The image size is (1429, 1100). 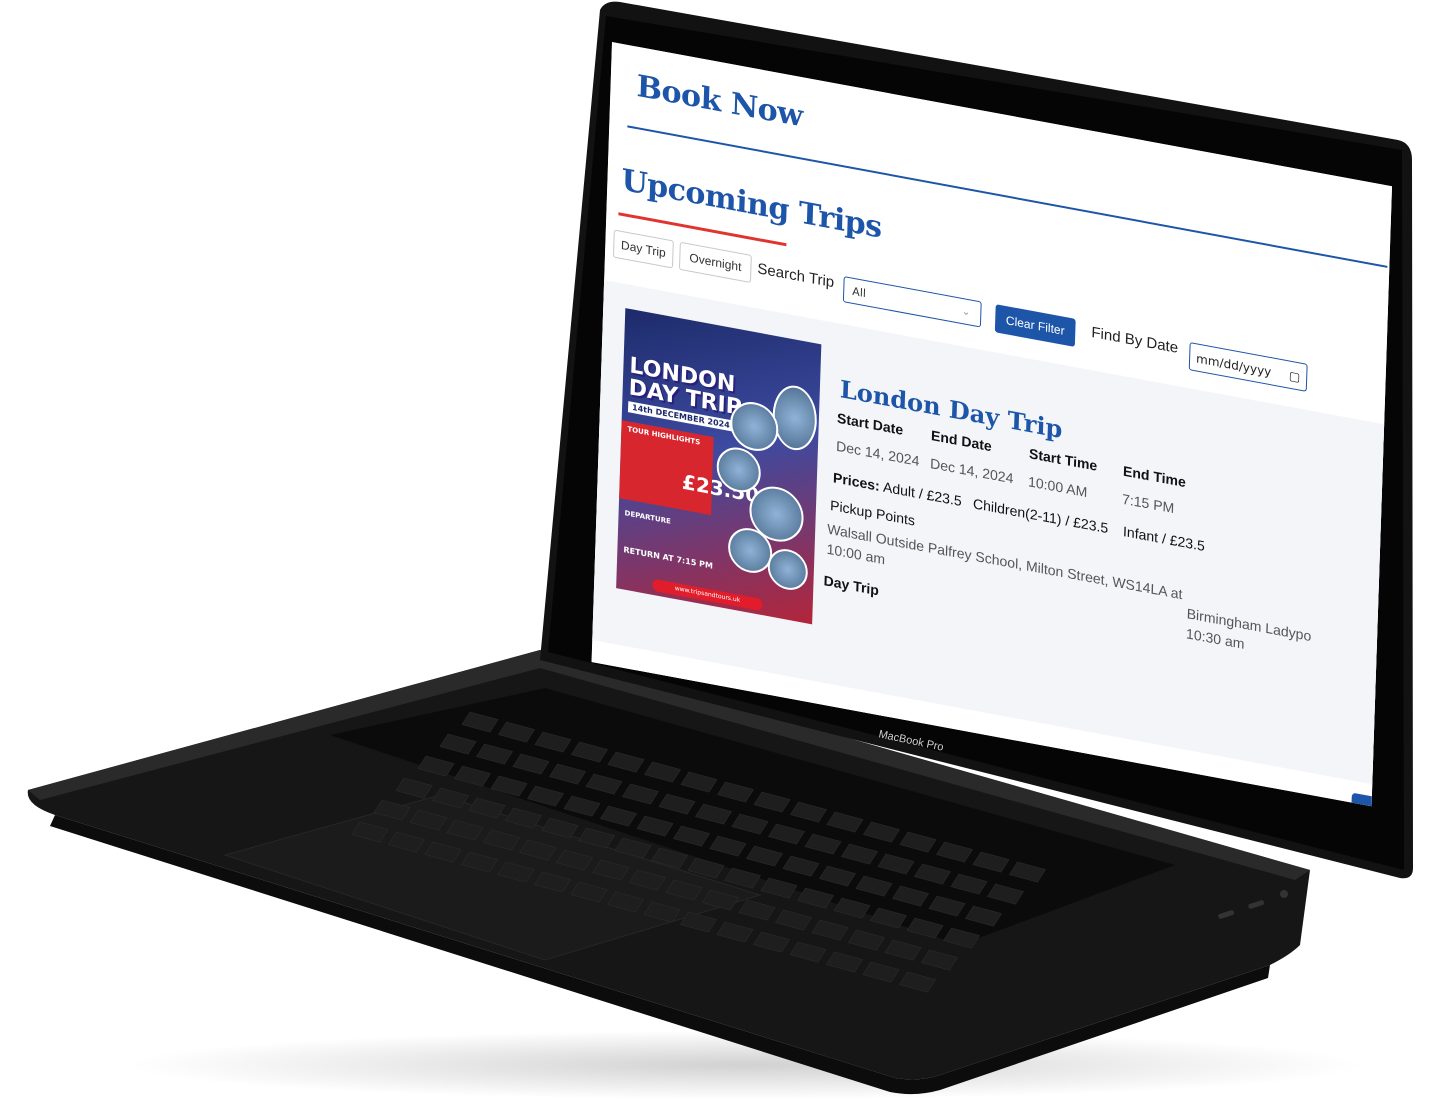 What do you see at coordinates (668, 558) in the screenshot?
I see `poster-return-label: RETURN AT 7:15 PM` at bounding box center [668, 558].